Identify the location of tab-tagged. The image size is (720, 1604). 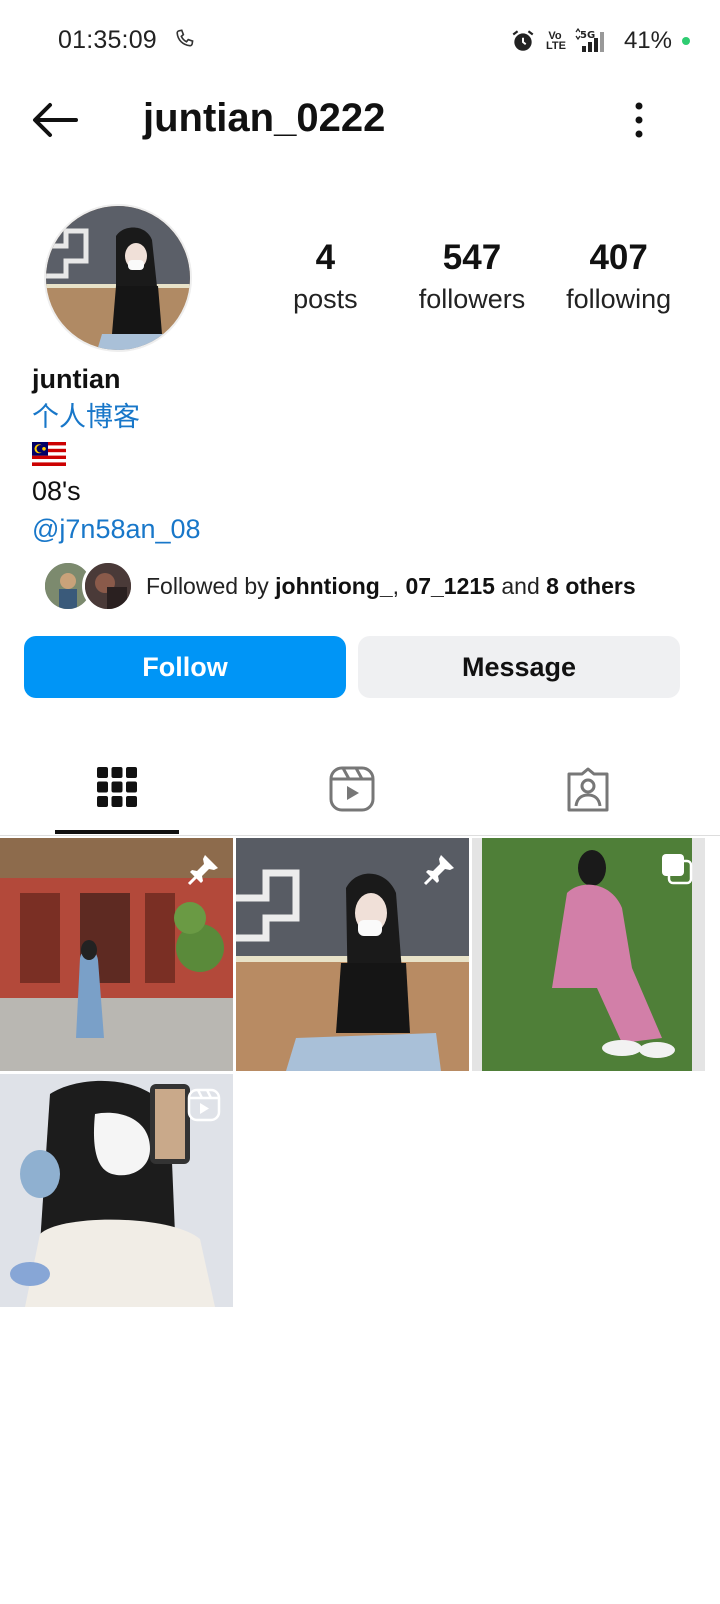
(588, 798).